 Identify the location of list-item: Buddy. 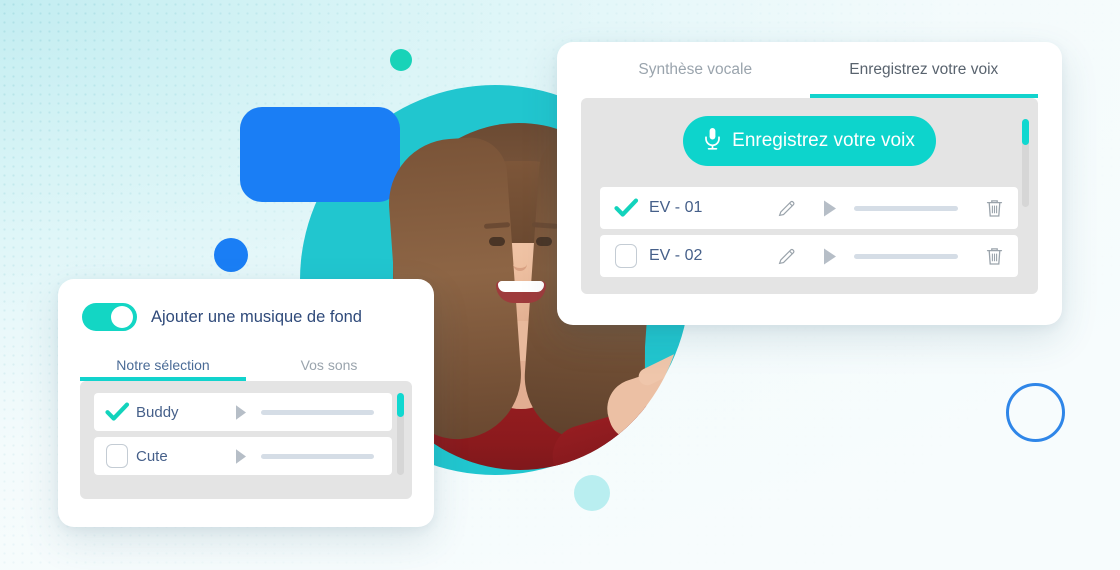
(243, 412).